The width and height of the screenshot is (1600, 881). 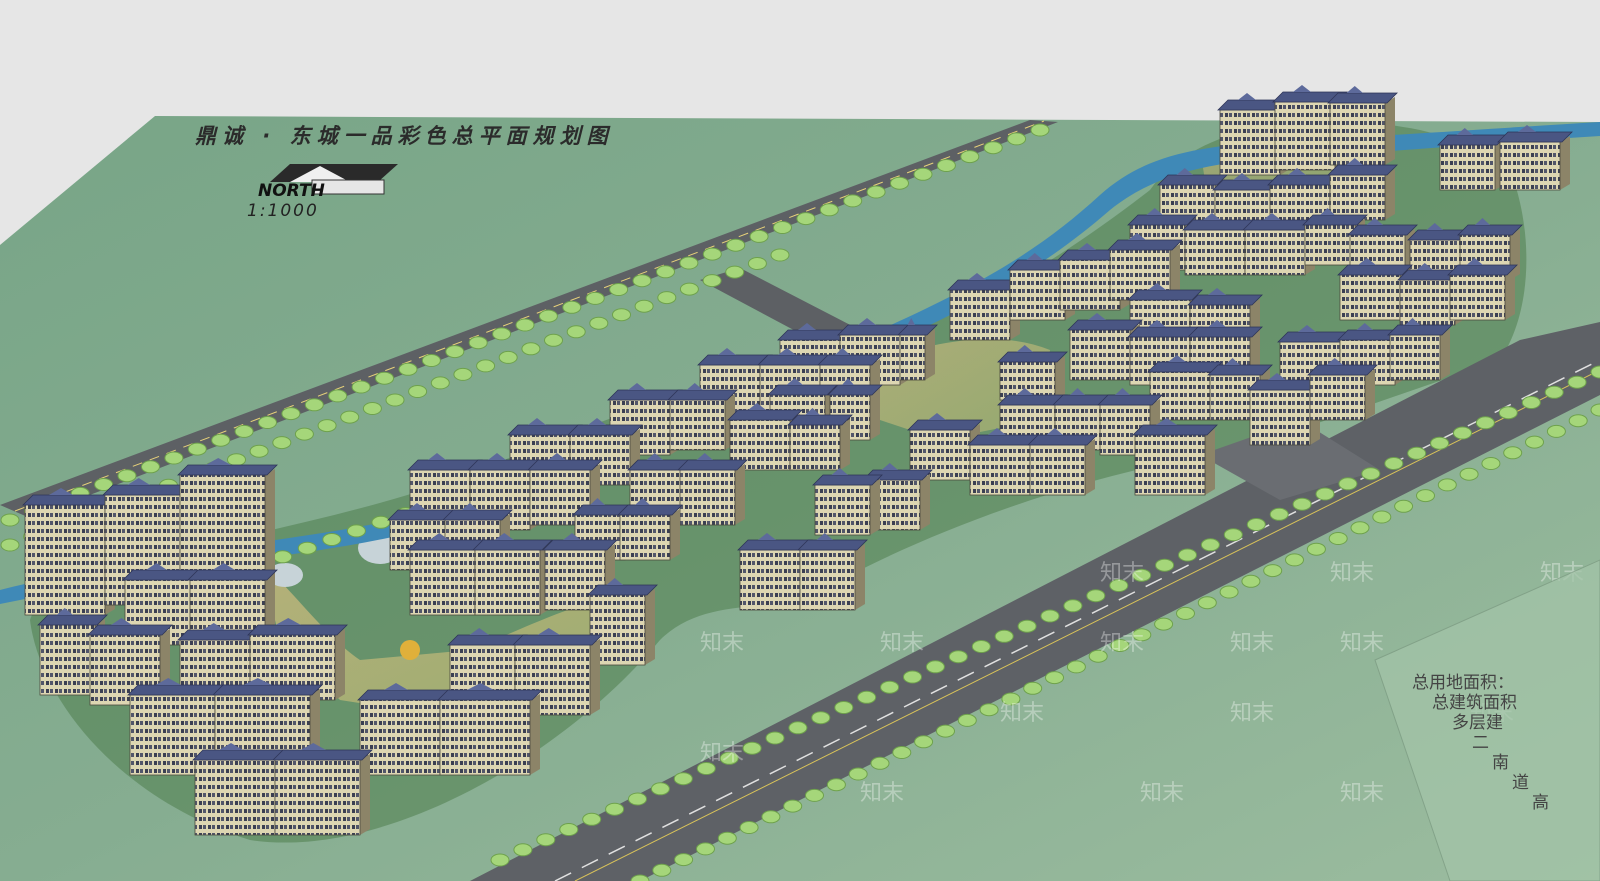 I want to click on legend-line: 二, so click(x=1480, y=743).